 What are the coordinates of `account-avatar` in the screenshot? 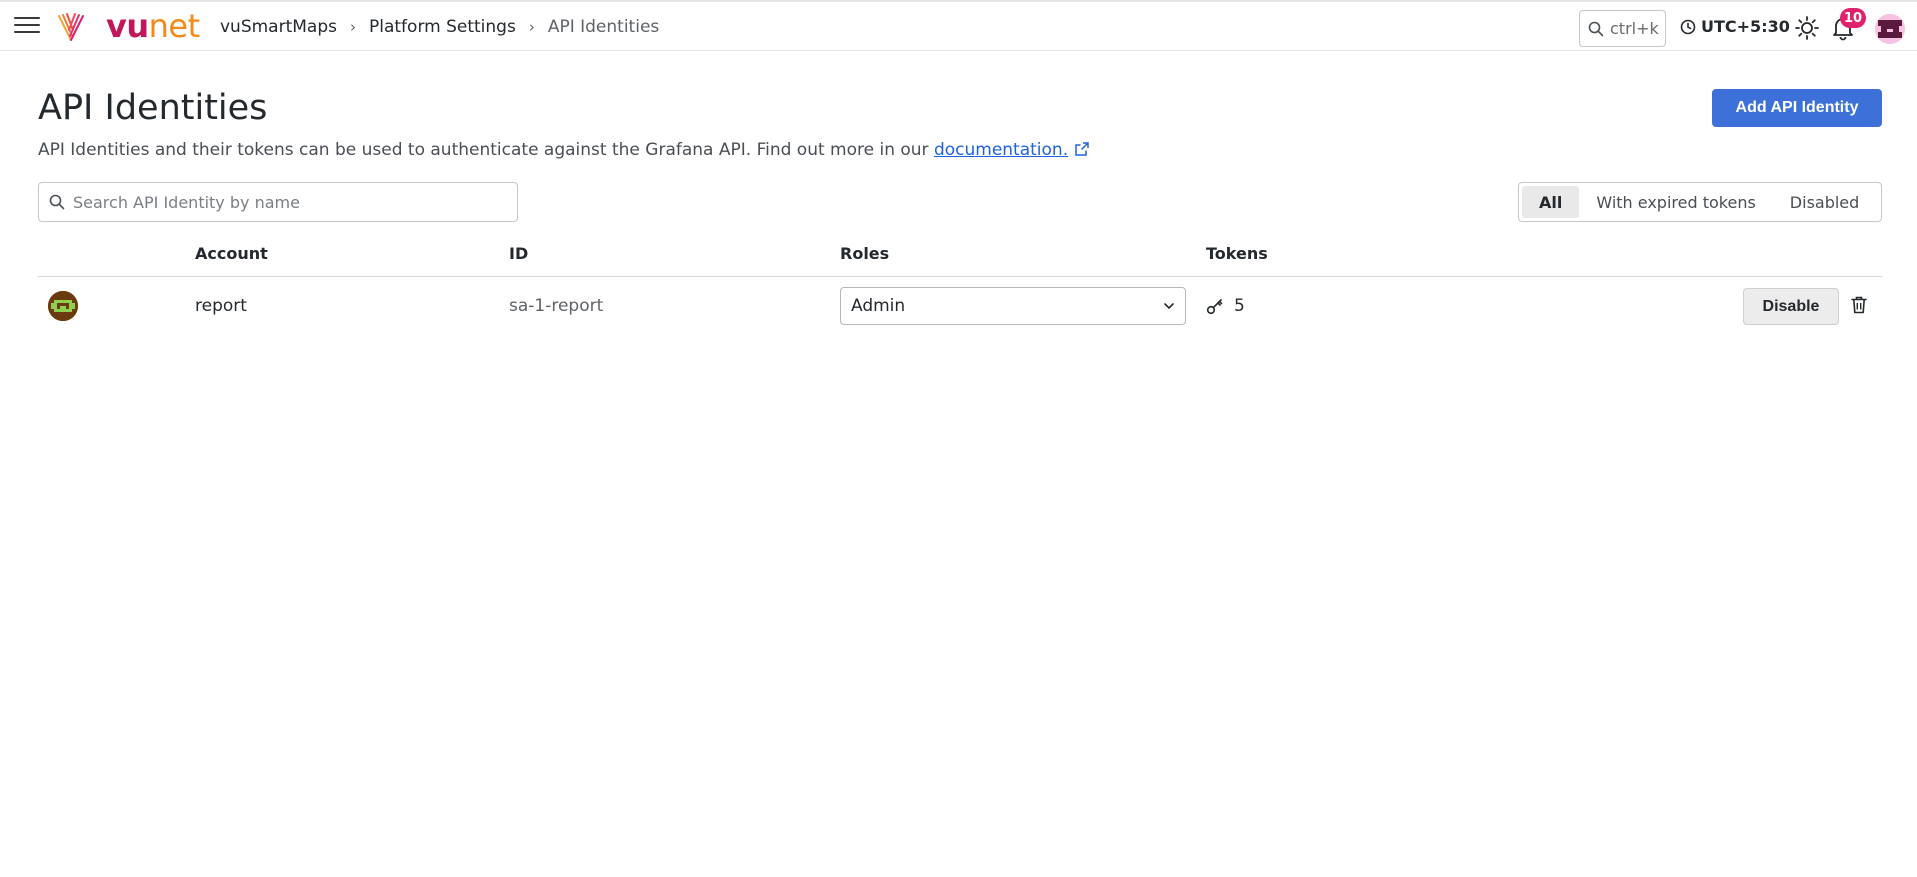 It's located at (63, 306).